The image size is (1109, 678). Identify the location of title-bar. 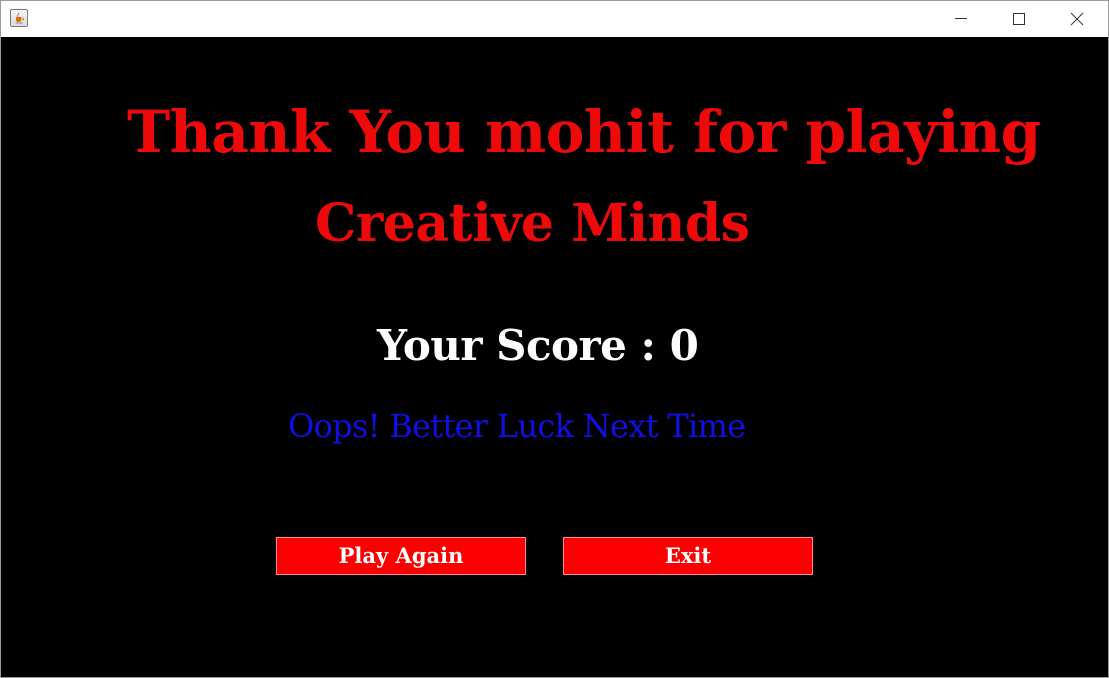
(554, 19).